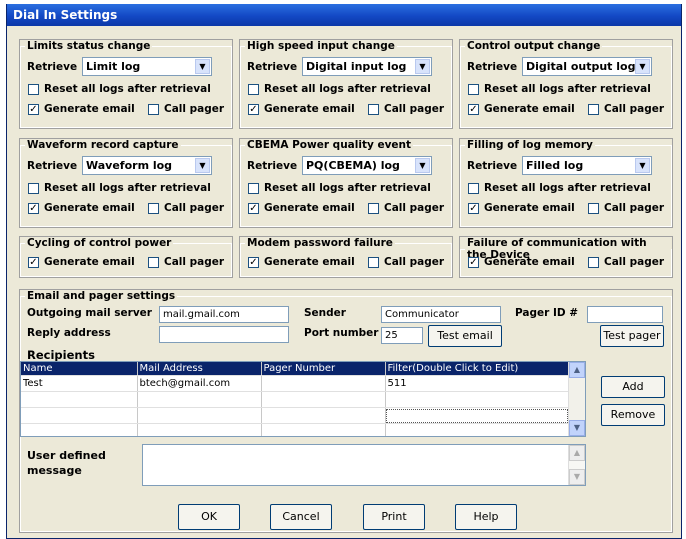 Image resolution: width=686 pixels, height=539 pixels. Describe the element at coordinates (224, 314) in the screenshot. I see `outgoing-mail-server-input: mail.gmail.com` at that location.